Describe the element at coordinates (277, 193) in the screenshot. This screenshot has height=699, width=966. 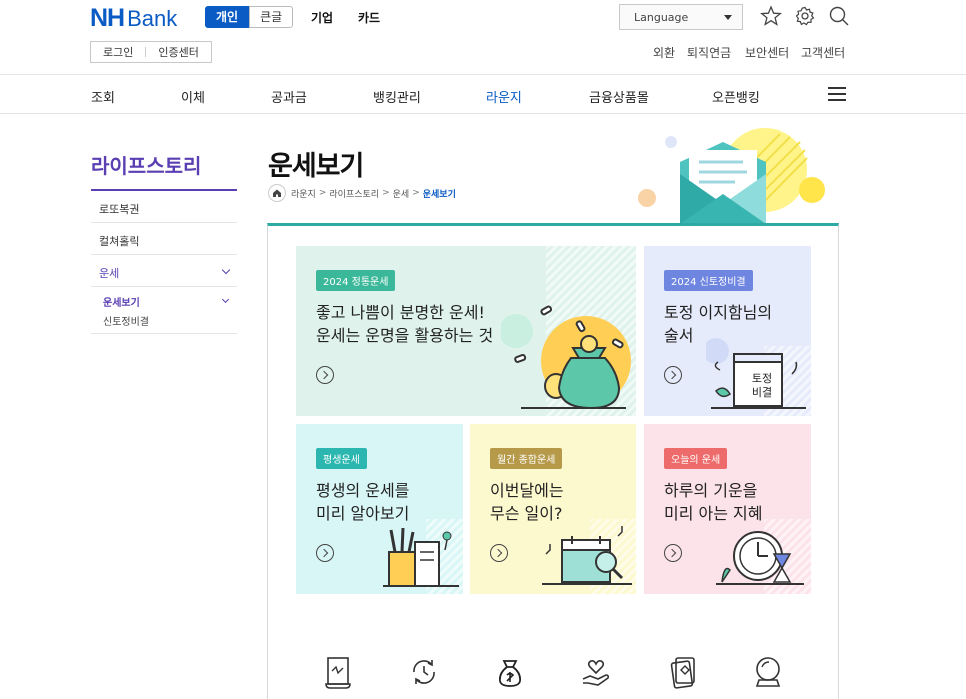
I see `home-icon` at that location.